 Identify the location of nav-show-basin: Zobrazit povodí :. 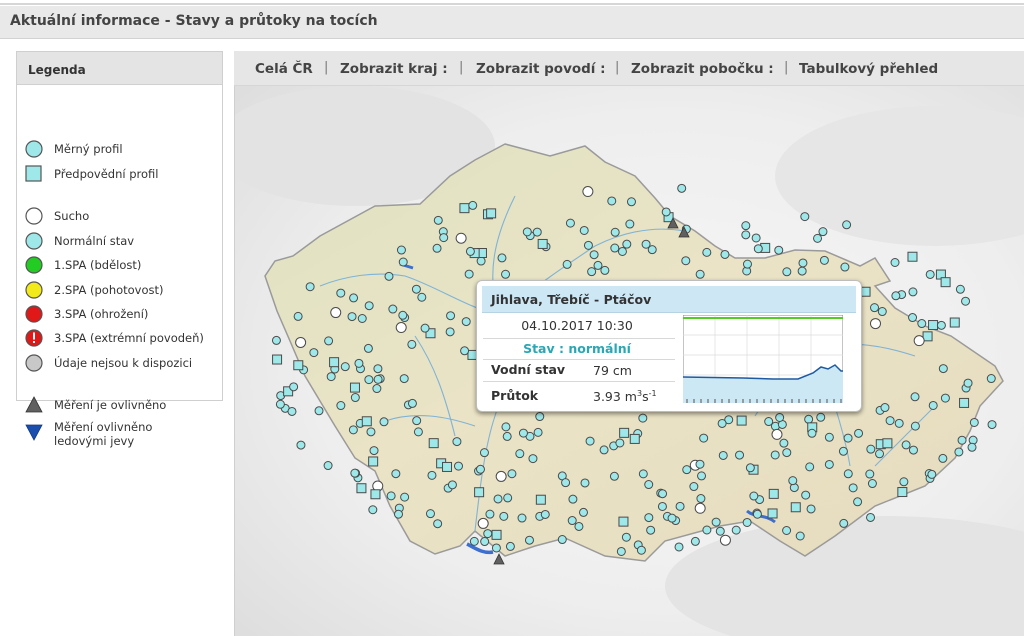
(541, 69).